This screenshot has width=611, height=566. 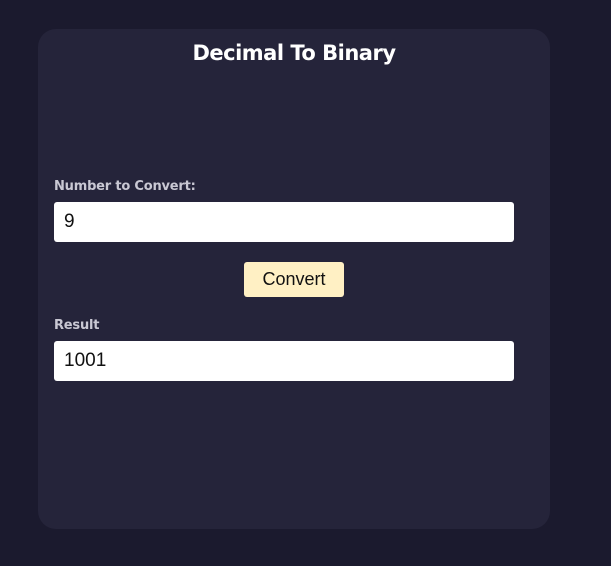 What do you see at coordinates (284, 222) in the screenshot?
I see `number-input` at bounding box center [284, 222].